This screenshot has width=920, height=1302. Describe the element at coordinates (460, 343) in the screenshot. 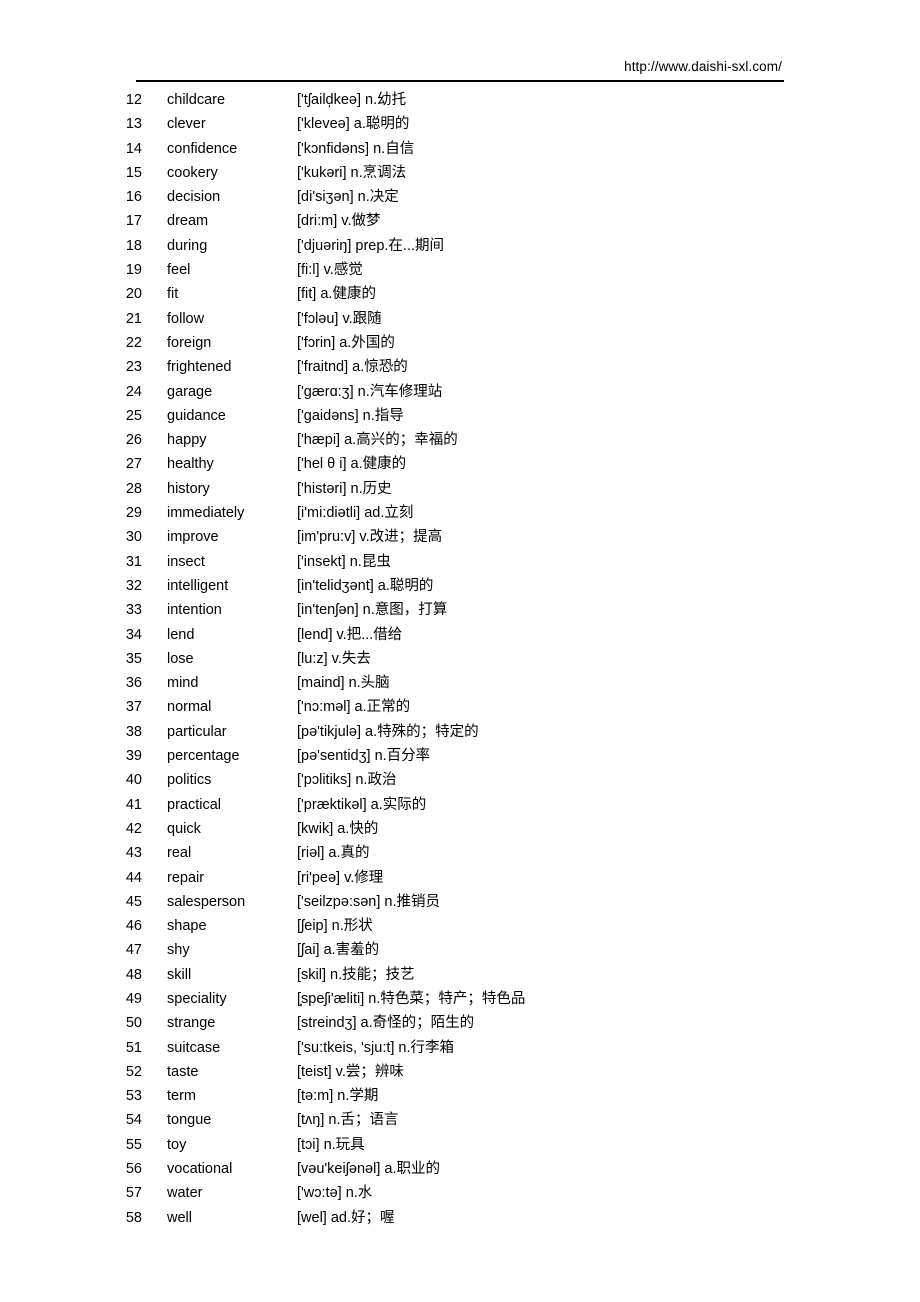

I see `vocabulary-entry: 22 foreign ['fɔrin] a.外国的` at that location.